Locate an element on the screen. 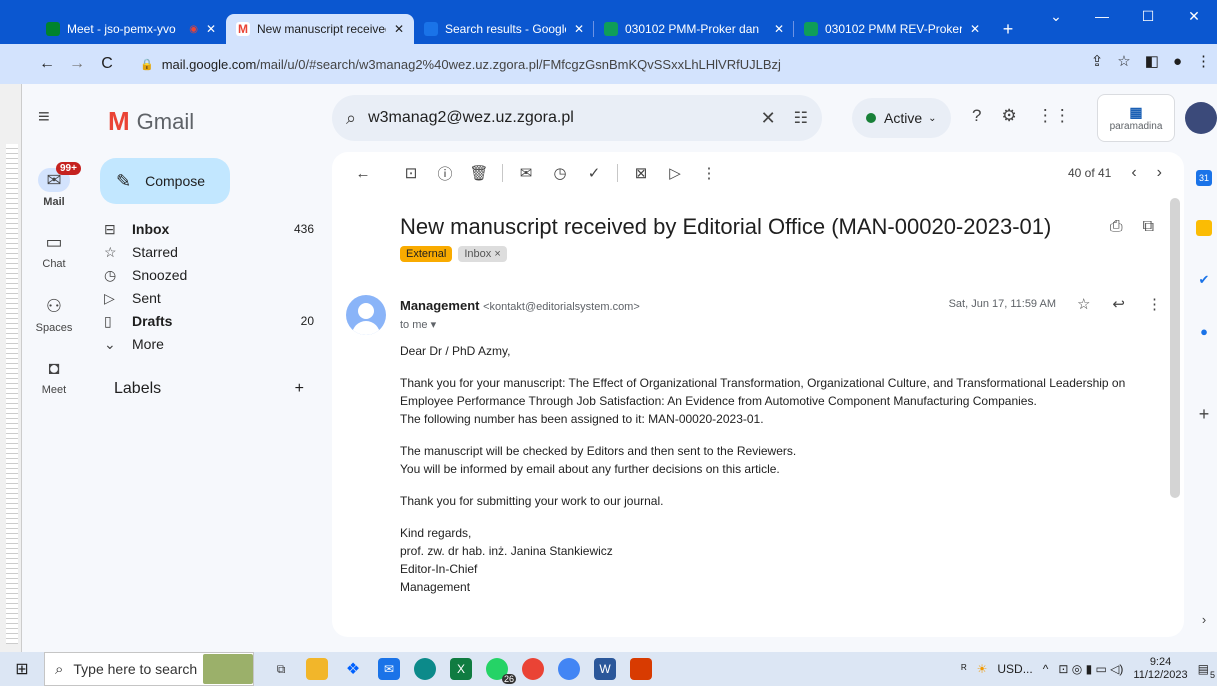  contacts-icon: ● is located at coordinates (1204, 332).